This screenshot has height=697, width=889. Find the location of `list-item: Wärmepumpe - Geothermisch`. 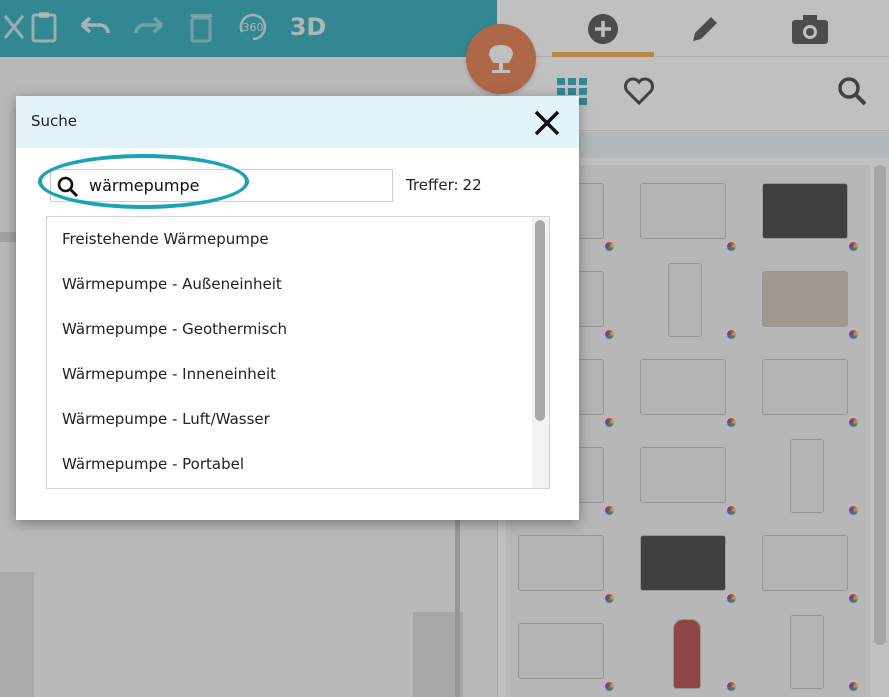

list-item: Wärmepumpe - Geothermisch is located at coordinates (289, 329).